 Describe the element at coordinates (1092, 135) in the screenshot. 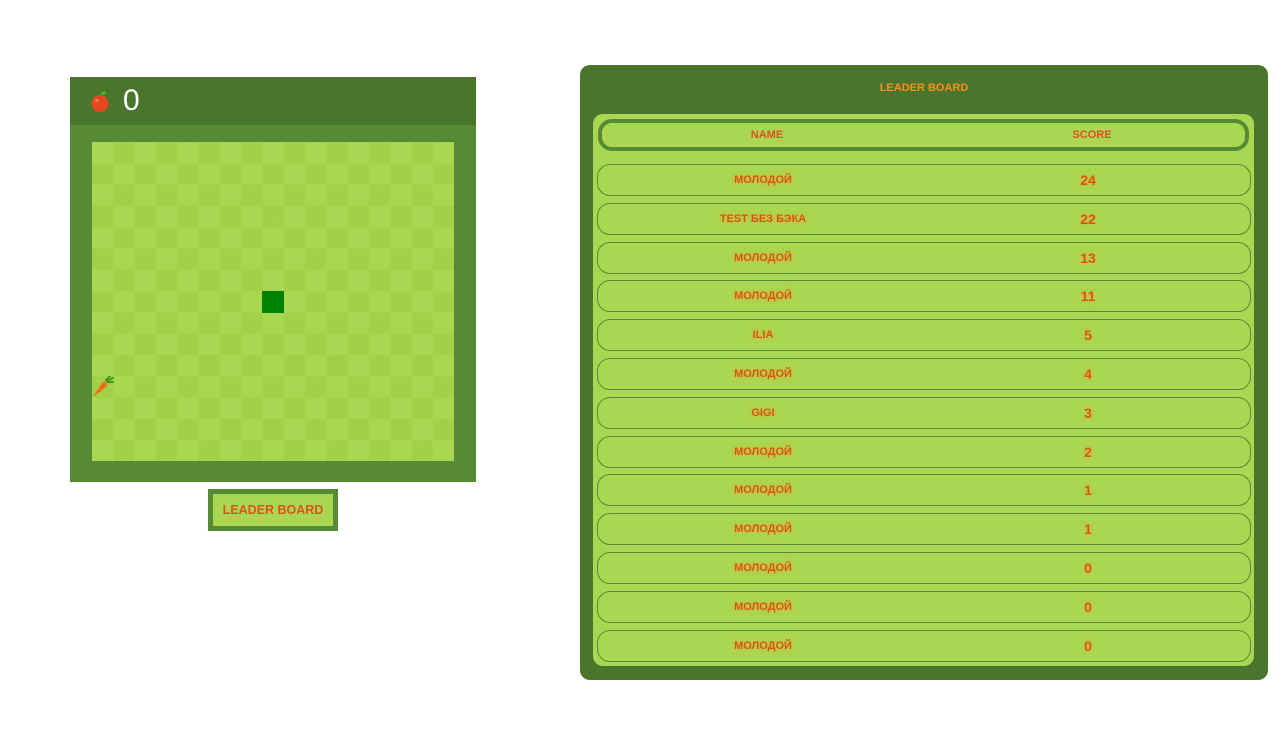

I see `column-header-score: SCORE` at that location.